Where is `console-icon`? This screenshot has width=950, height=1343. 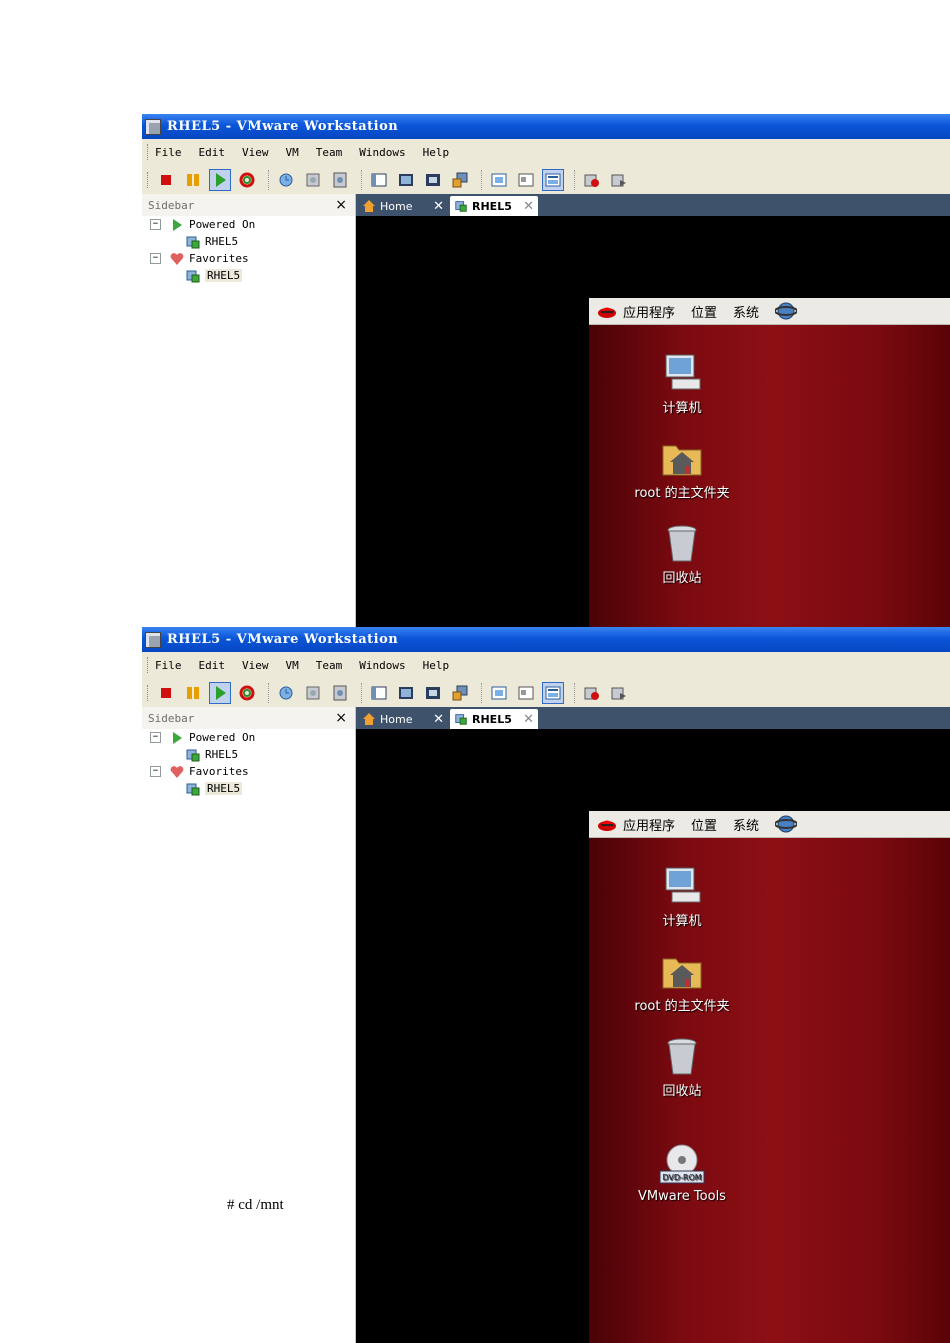
console-icon is located at coordinates (499, 179).